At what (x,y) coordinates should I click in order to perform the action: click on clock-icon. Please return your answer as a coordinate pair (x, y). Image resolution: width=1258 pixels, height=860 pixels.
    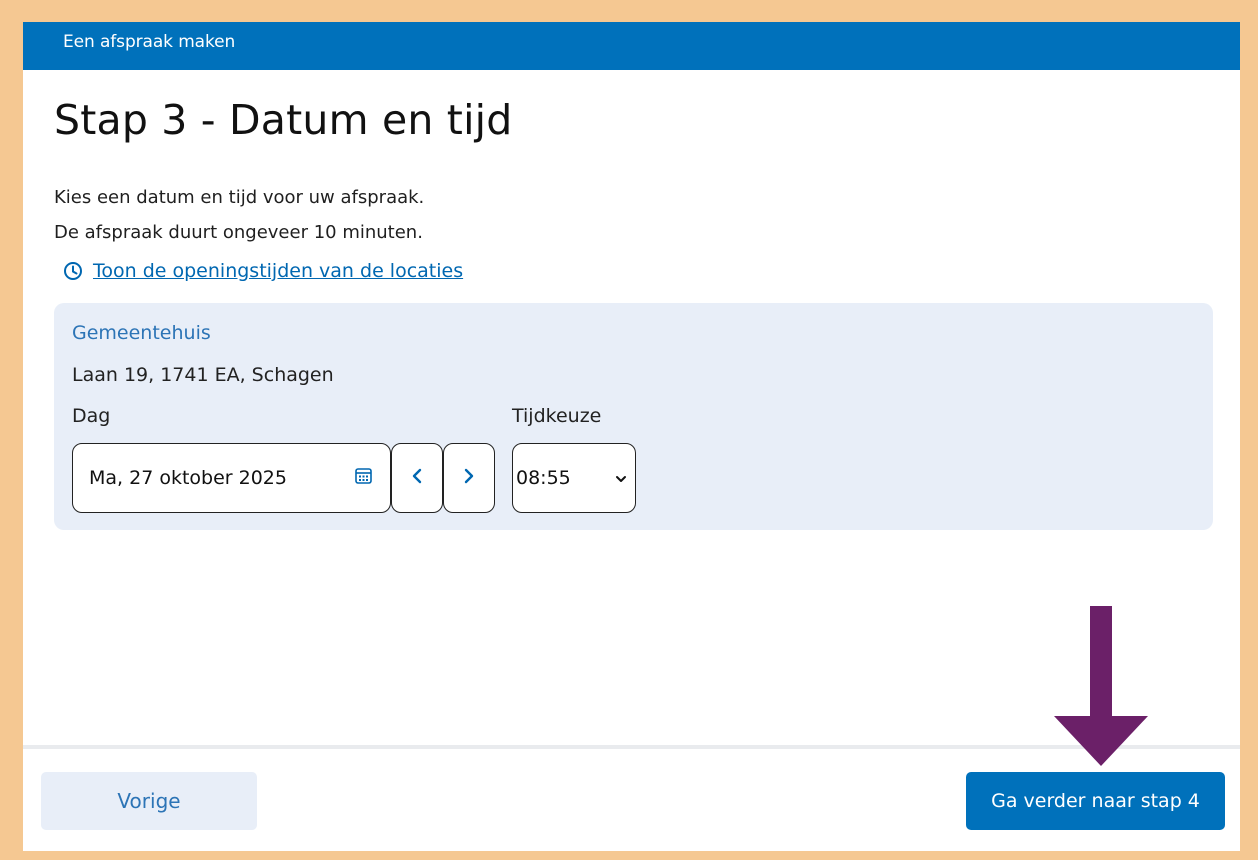
    Looking at the image, I should click on (73, 271).